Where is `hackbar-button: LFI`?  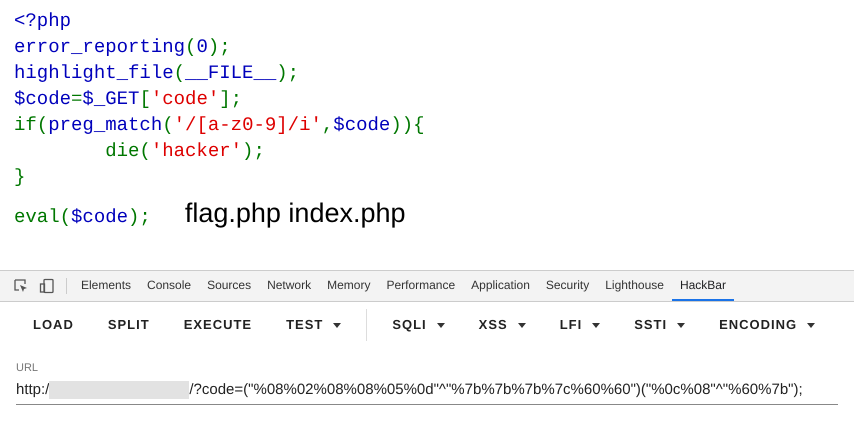 hackbar-button: LFI is located at coordinates (580, 325).